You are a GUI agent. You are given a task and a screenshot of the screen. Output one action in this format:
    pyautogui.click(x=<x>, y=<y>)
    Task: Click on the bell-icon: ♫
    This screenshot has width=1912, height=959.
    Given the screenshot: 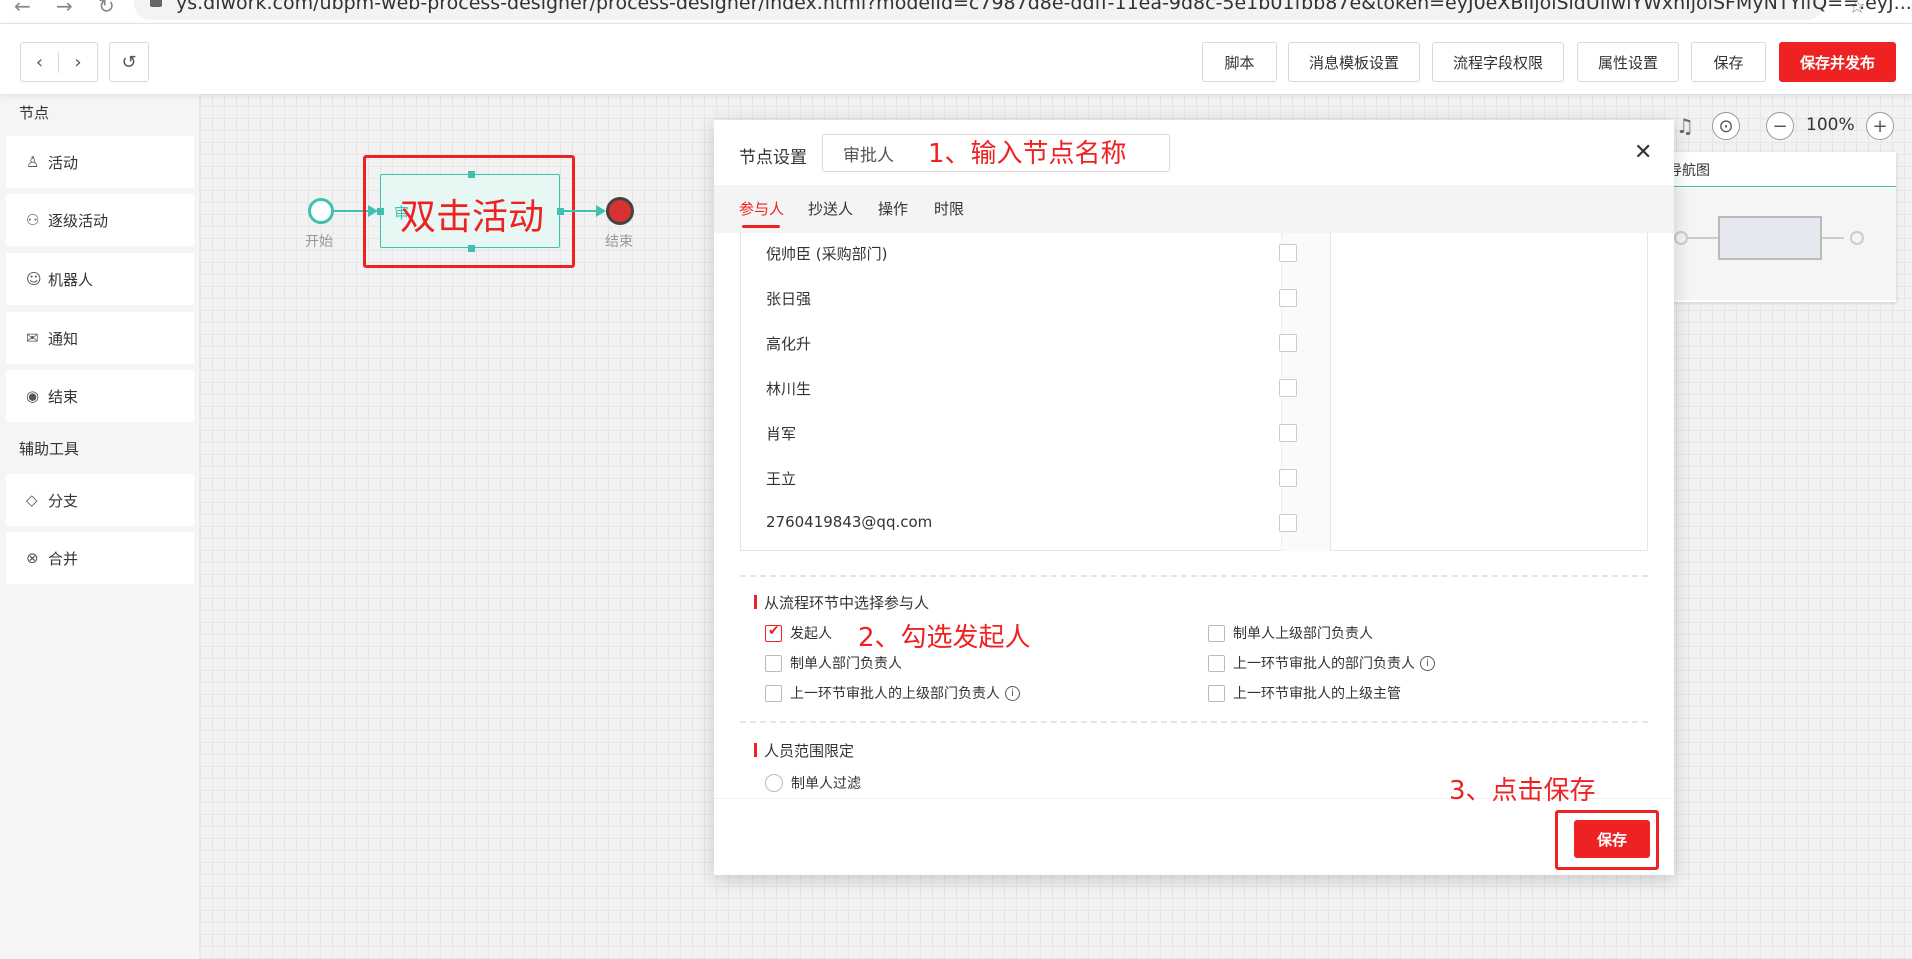 What is the action you would take?
    pyautogui.click(x=1685, y=126)
    